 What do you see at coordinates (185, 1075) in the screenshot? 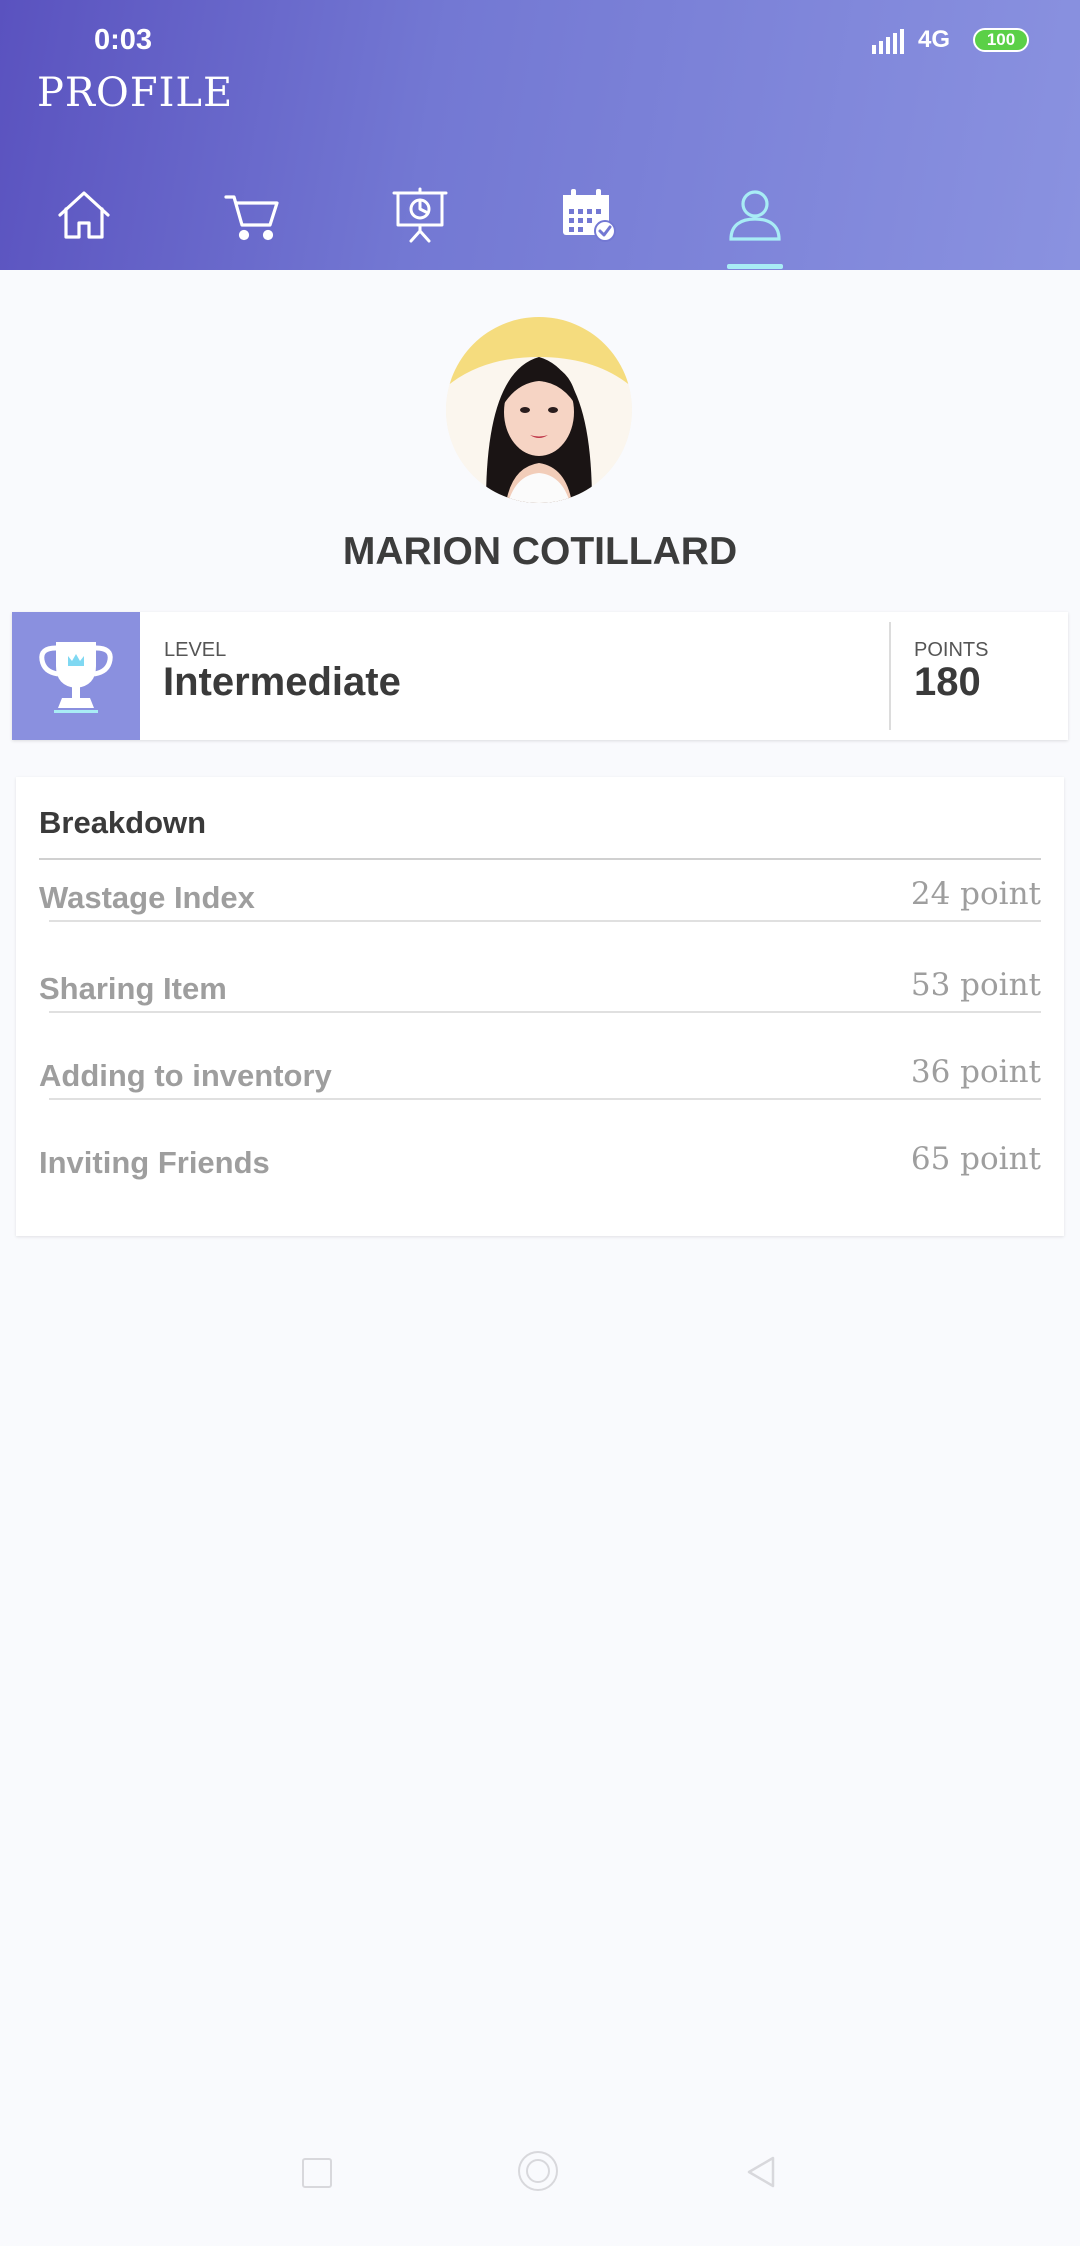
I see `breakdown-label: Adding to inventory` at bounding box center [185, 1075].